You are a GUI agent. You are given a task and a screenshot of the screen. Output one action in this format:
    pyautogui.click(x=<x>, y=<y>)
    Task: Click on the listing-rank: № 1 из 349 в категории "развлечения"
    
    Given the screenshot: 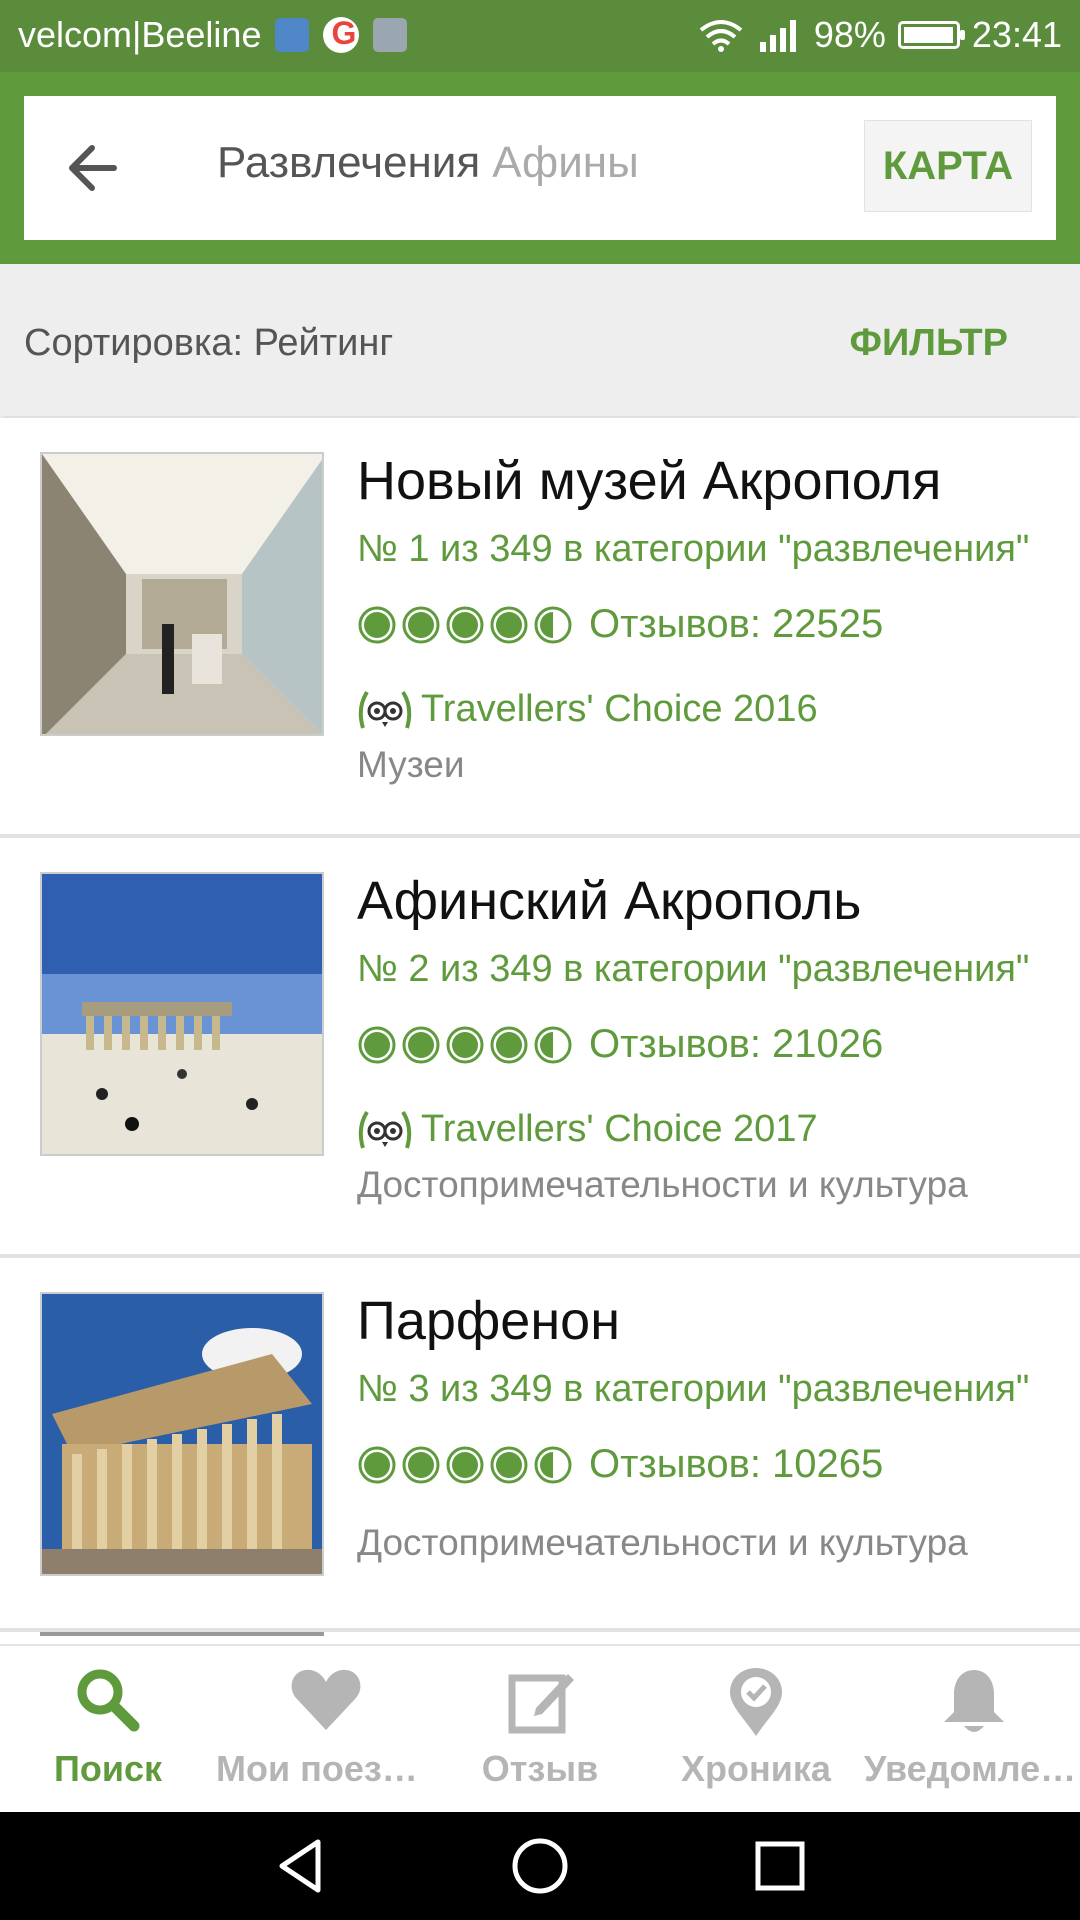 What is the action you would take?
    pyautogui.click(x=693, y=549)
    